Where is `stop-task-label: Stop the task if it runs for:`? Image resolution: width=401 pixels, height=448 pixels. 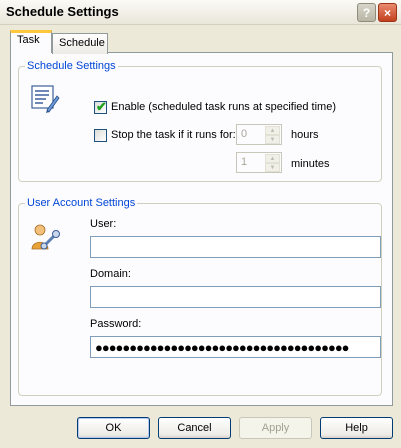
stop-task-label: Stop the task if it runs for: is located at coordinates (173, 135).